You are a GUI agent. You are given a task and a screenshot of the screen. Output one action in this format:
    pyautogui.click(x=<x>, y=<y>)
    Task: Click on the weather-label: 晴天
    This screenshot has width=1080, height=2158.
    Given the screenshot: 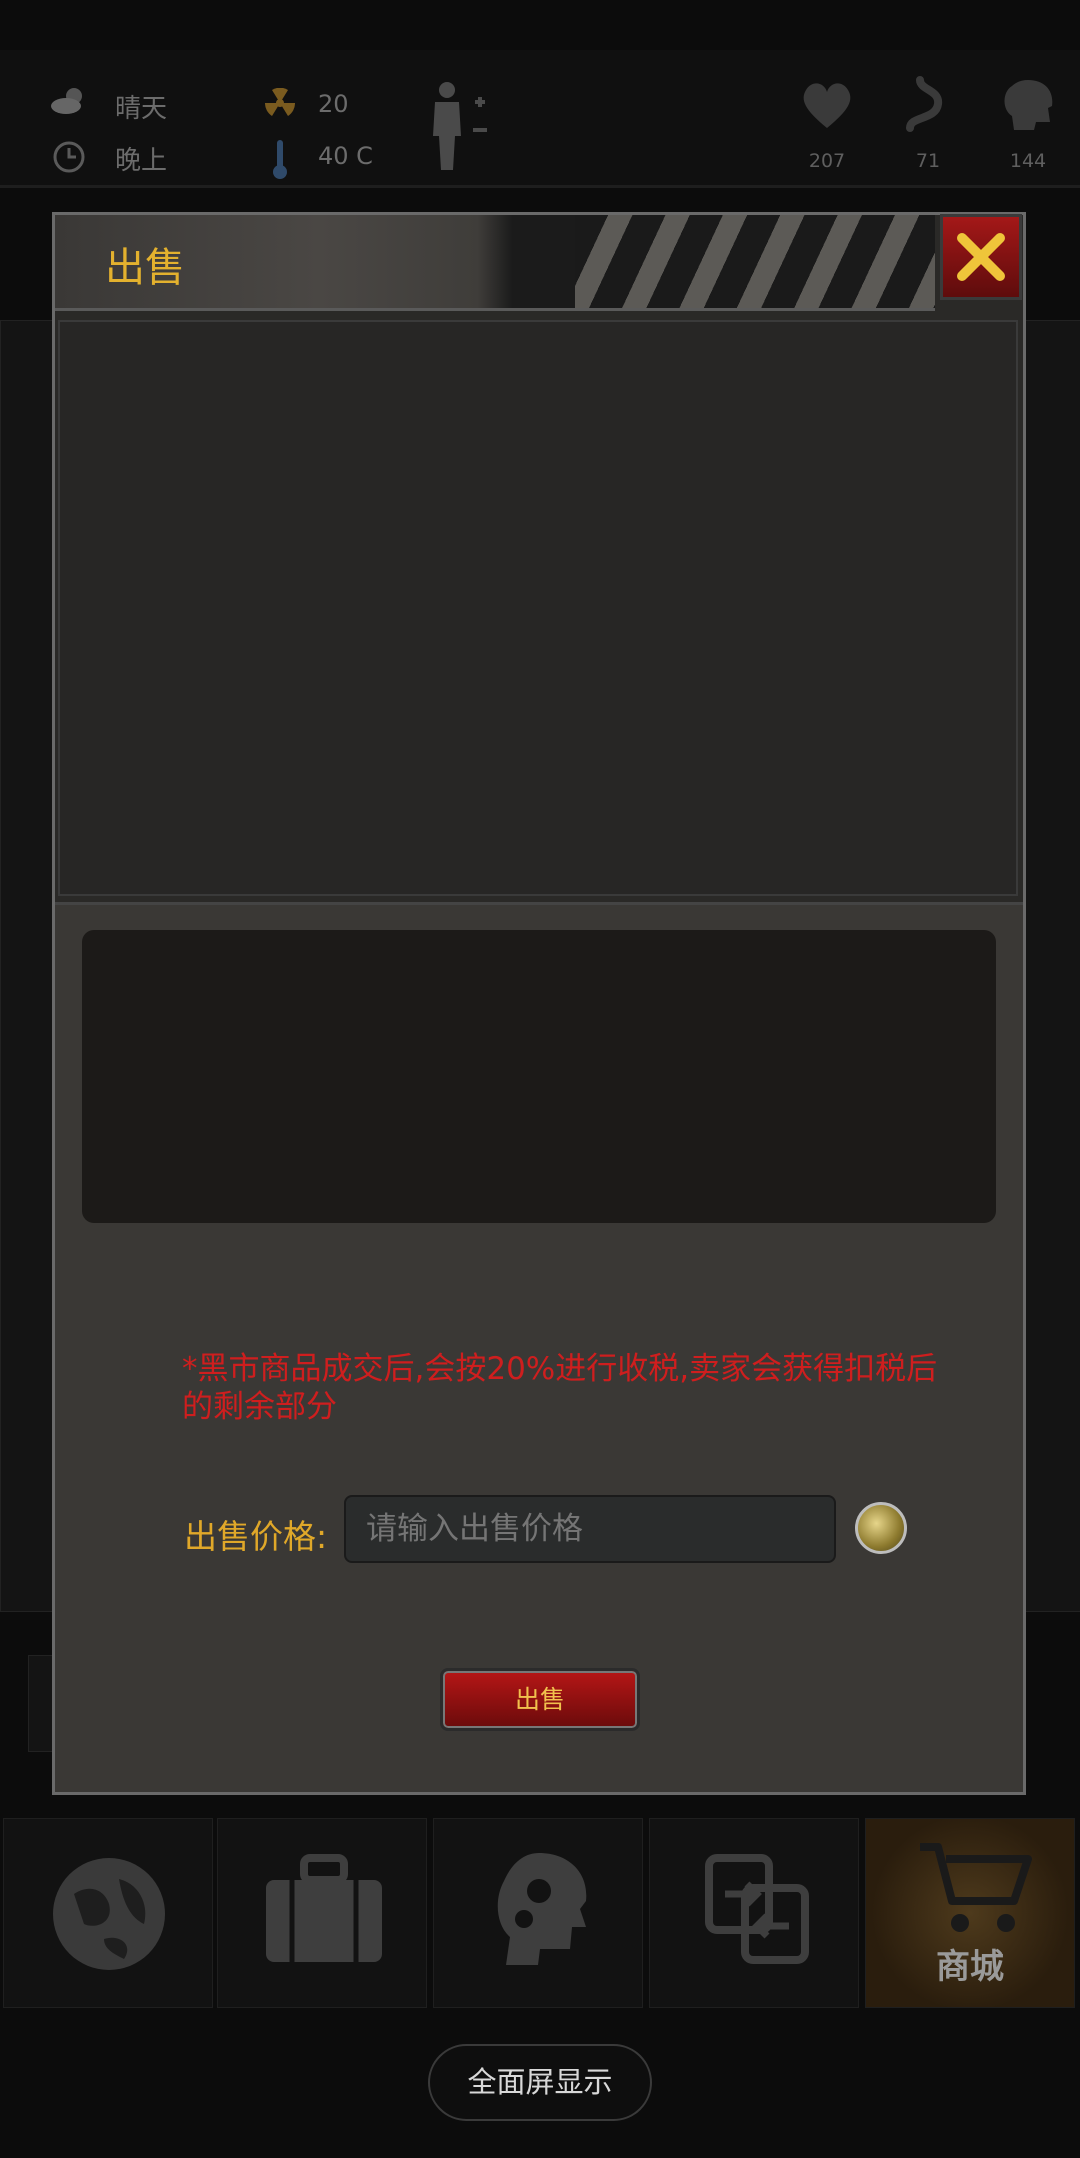 What is the action you would take?
    pyautogui.click(x=141, y=109)
    